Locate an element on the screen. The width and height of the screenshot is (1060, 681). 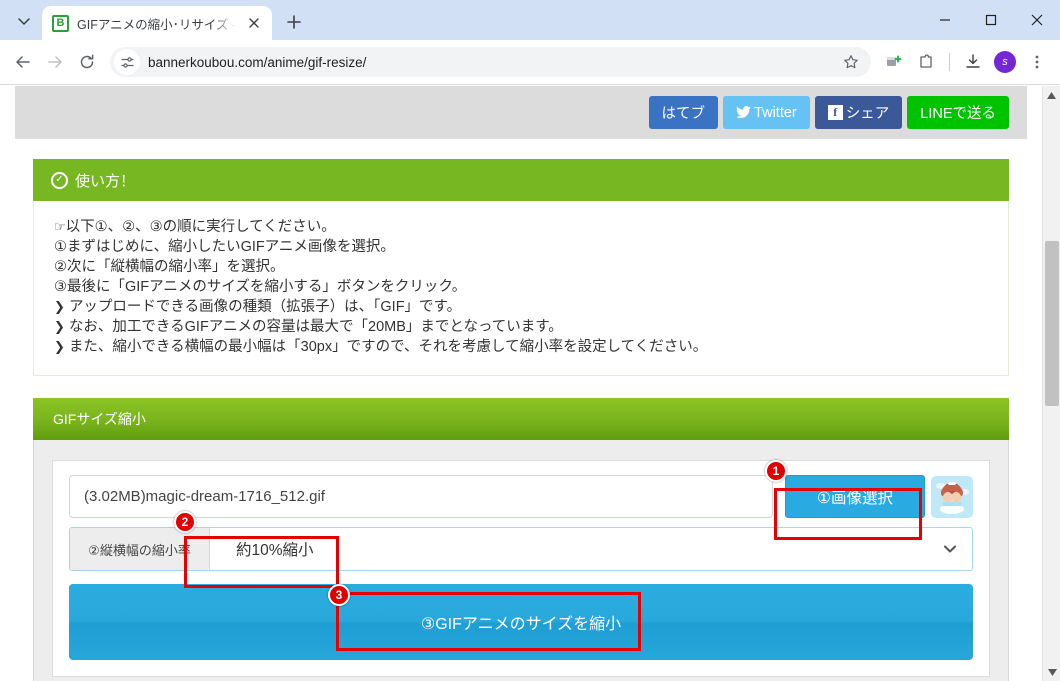
share-label-facebook: シェア is located at coordinates (867, 114).